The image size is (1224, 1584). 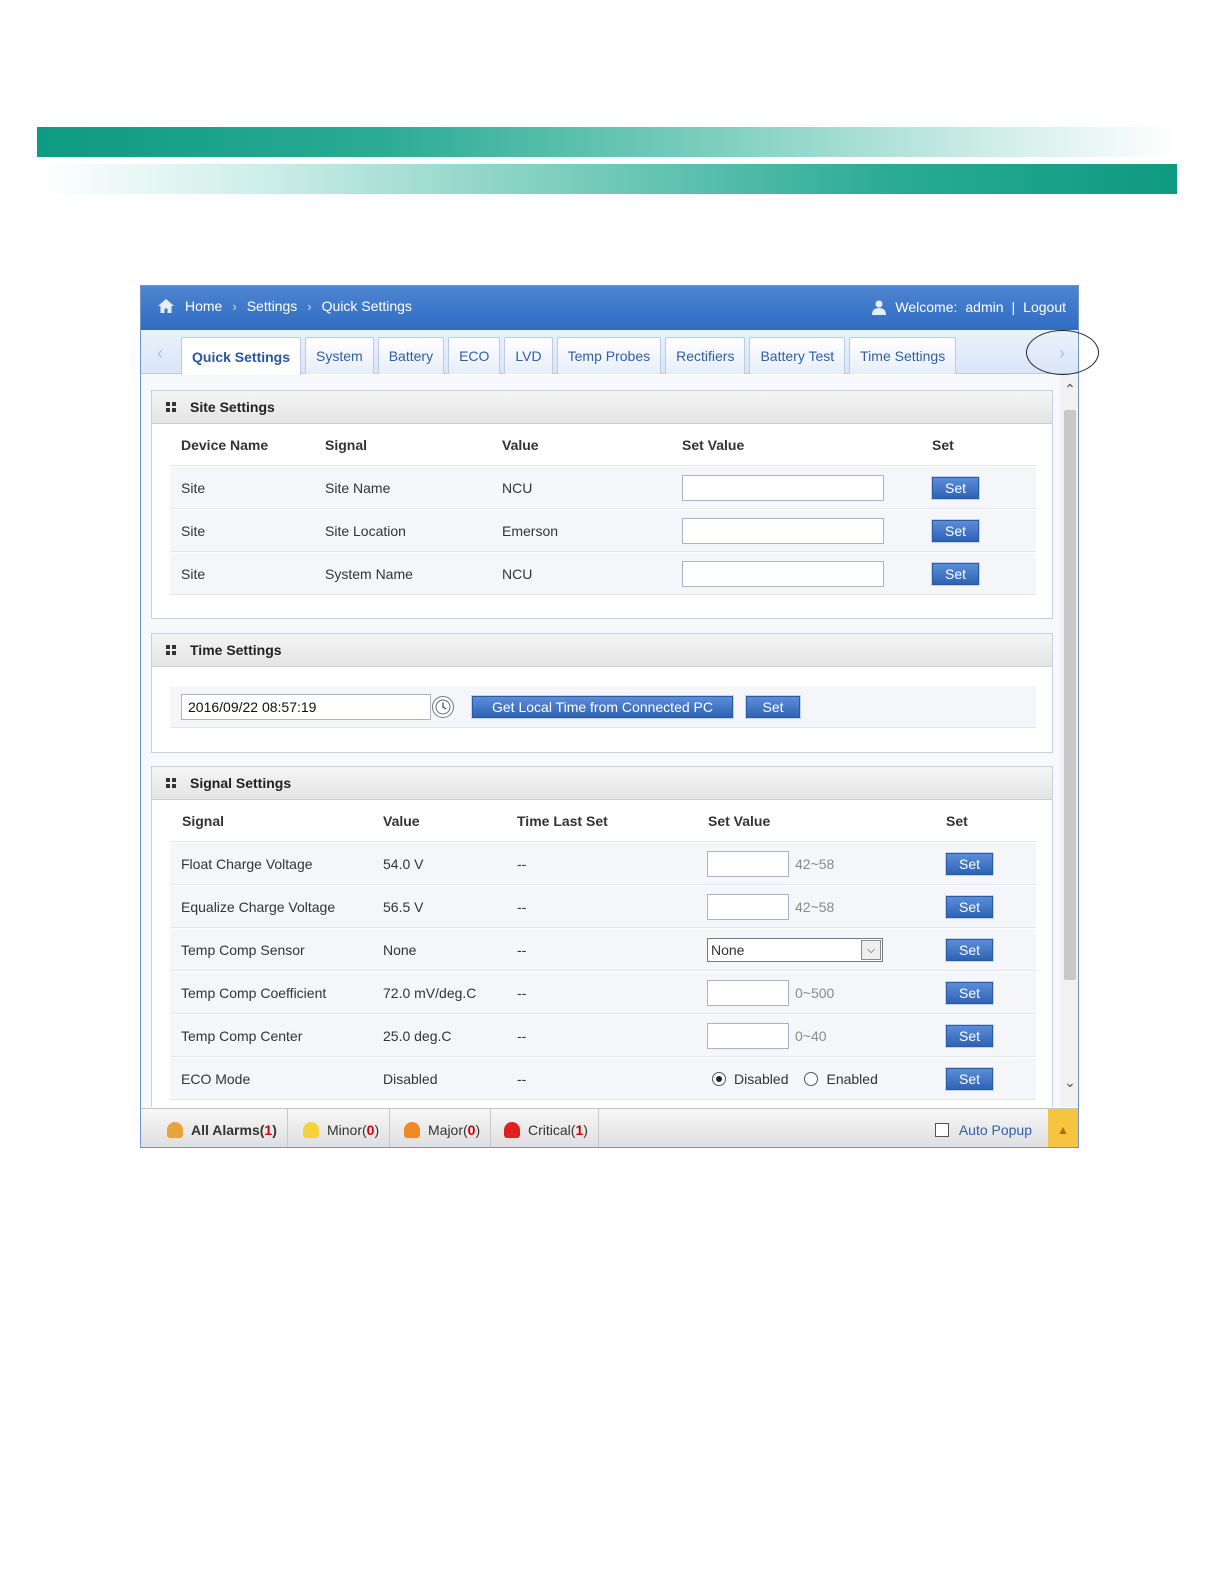 I want to click on clock-icon, so click(x=443, y=707).